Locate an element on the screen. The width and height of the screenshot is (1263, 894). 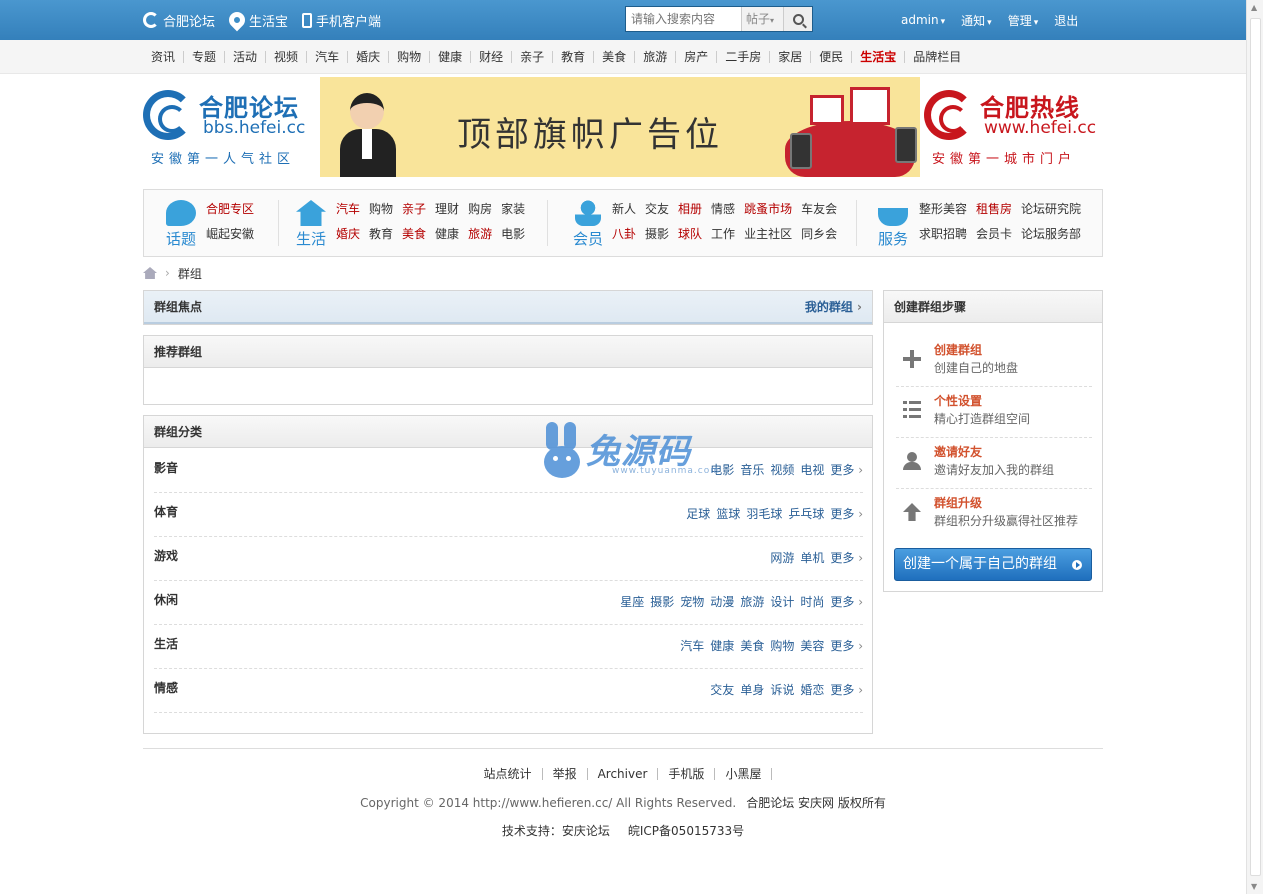
search-button is located at coordinates (797, 19).